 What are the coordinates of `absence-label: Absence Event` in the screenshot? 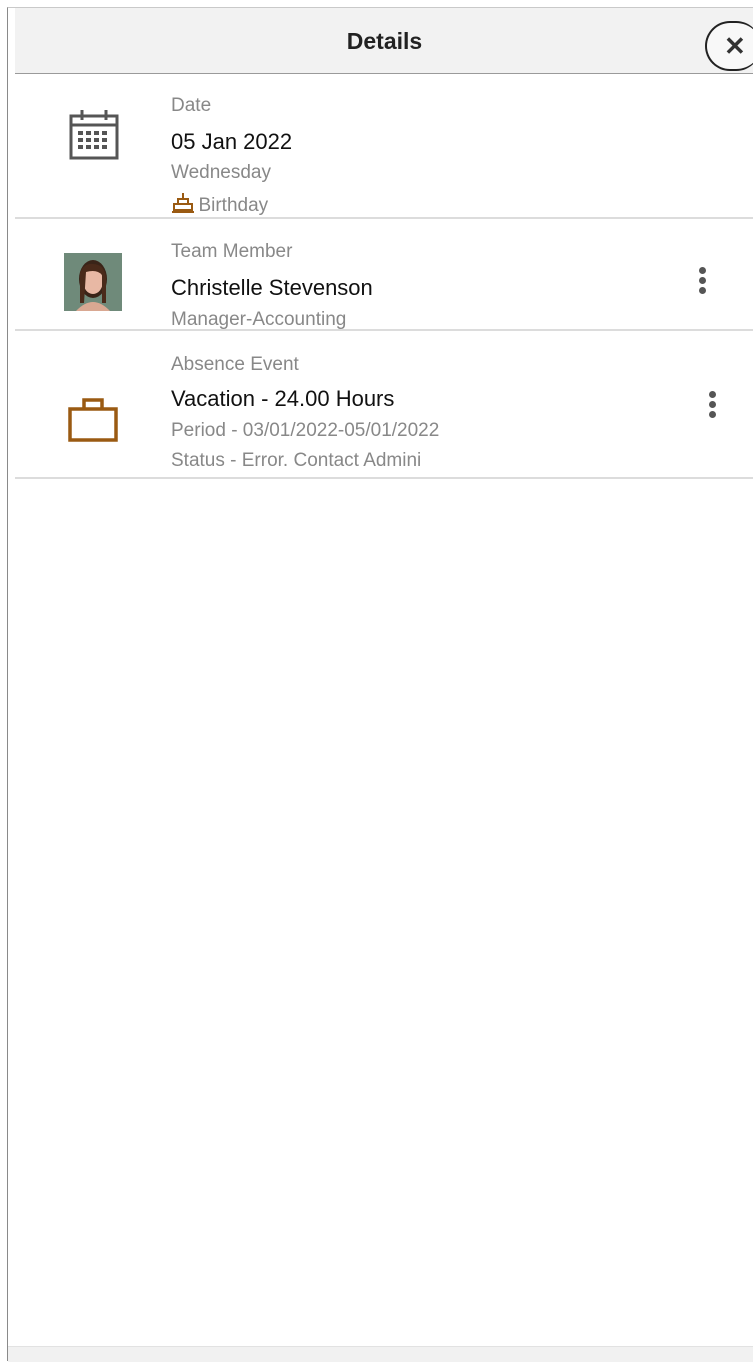 It's located at (235, 364).